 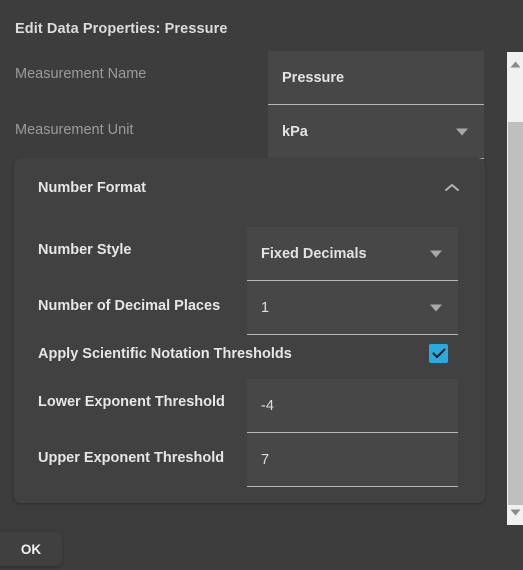 I want to click on number-style-select: Fixed Decimals, so click(x=352, y=254).